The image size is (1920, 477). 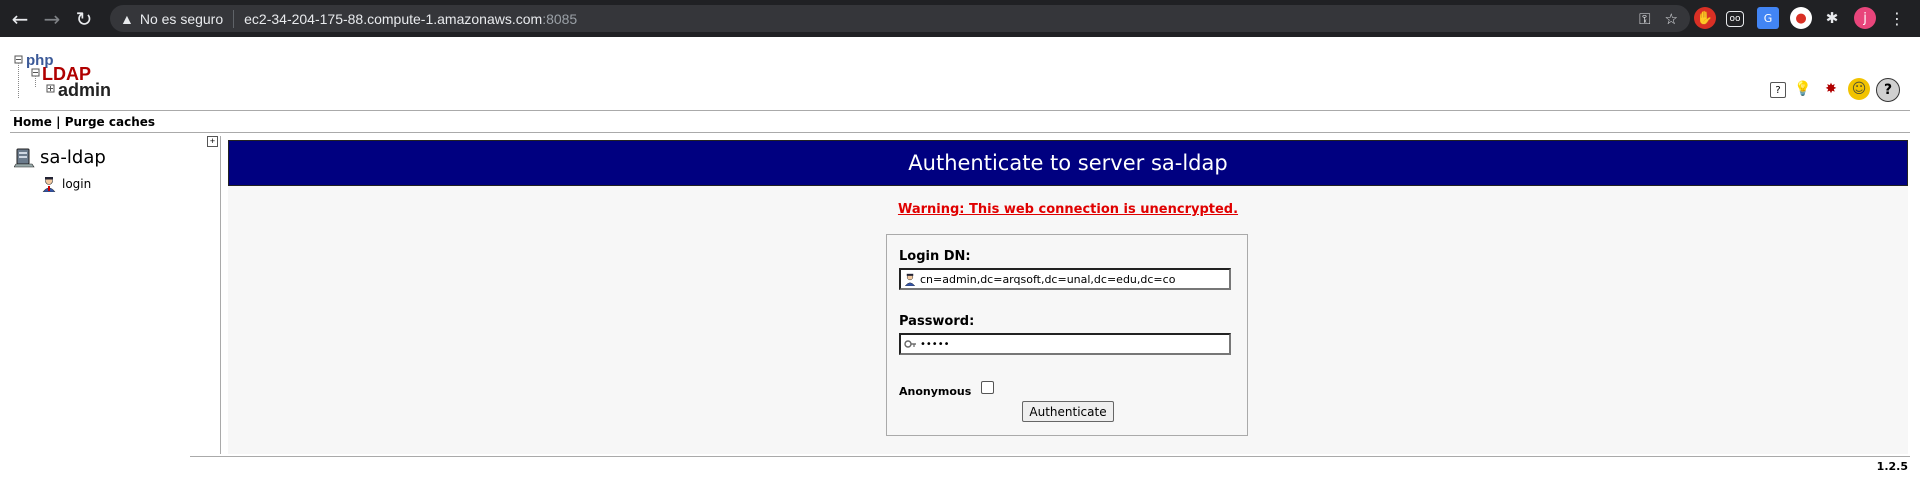 What do you see at coordinates (1897, 18) in the screenshot?
I see `menu-kebab-icon: ⋮` at bounding box center [1897, 18].